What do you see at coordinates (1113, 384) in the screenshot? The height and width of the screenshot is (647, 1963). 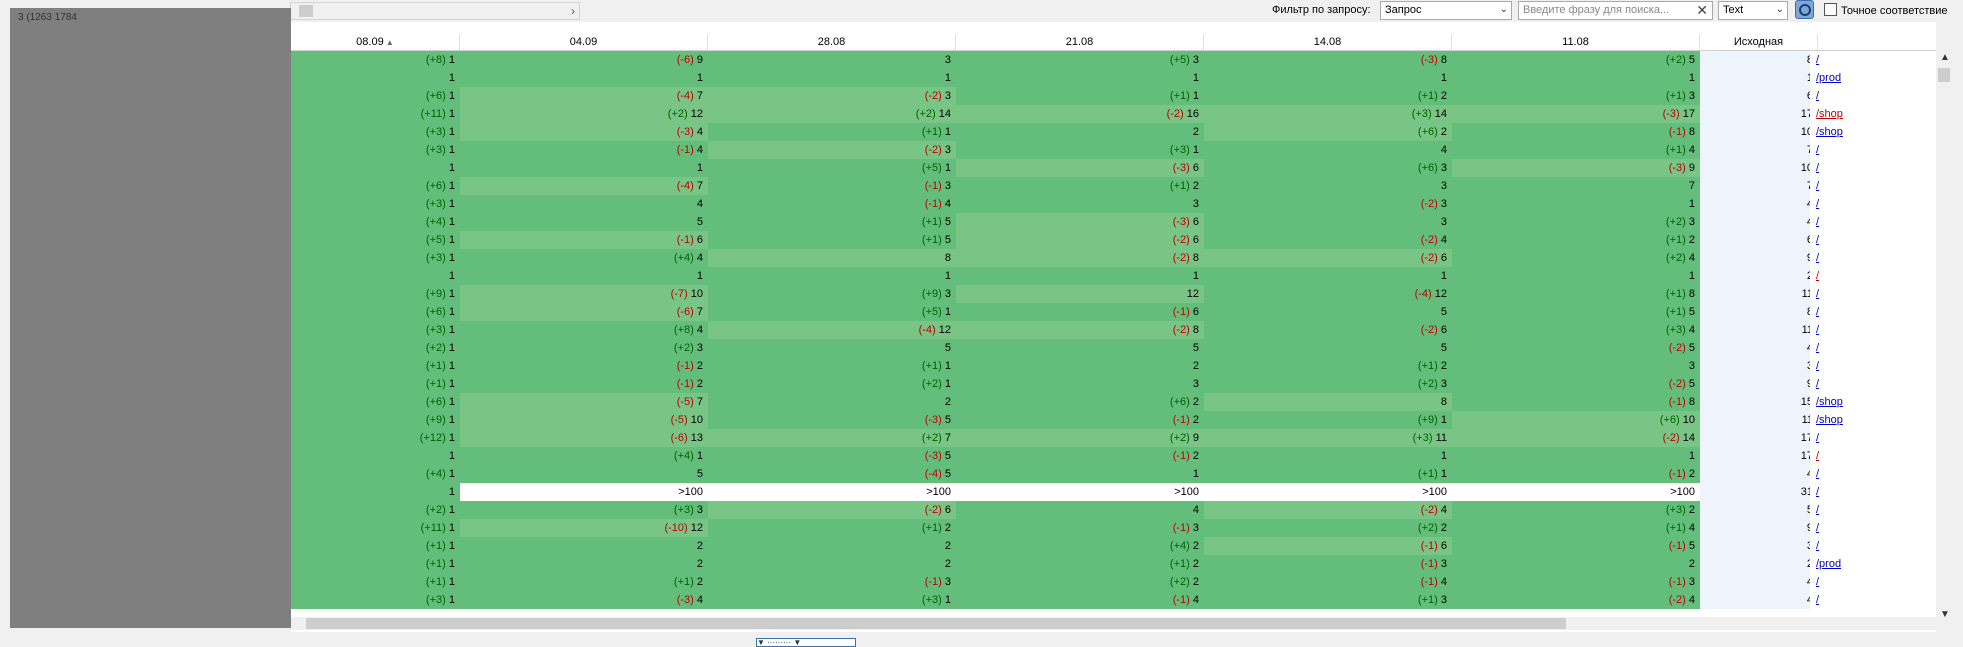 I see `table-row: (+1) 1(-1) 2(+2) 13(+2) 3(-2) 59/` at bounding box center [1113, 384].